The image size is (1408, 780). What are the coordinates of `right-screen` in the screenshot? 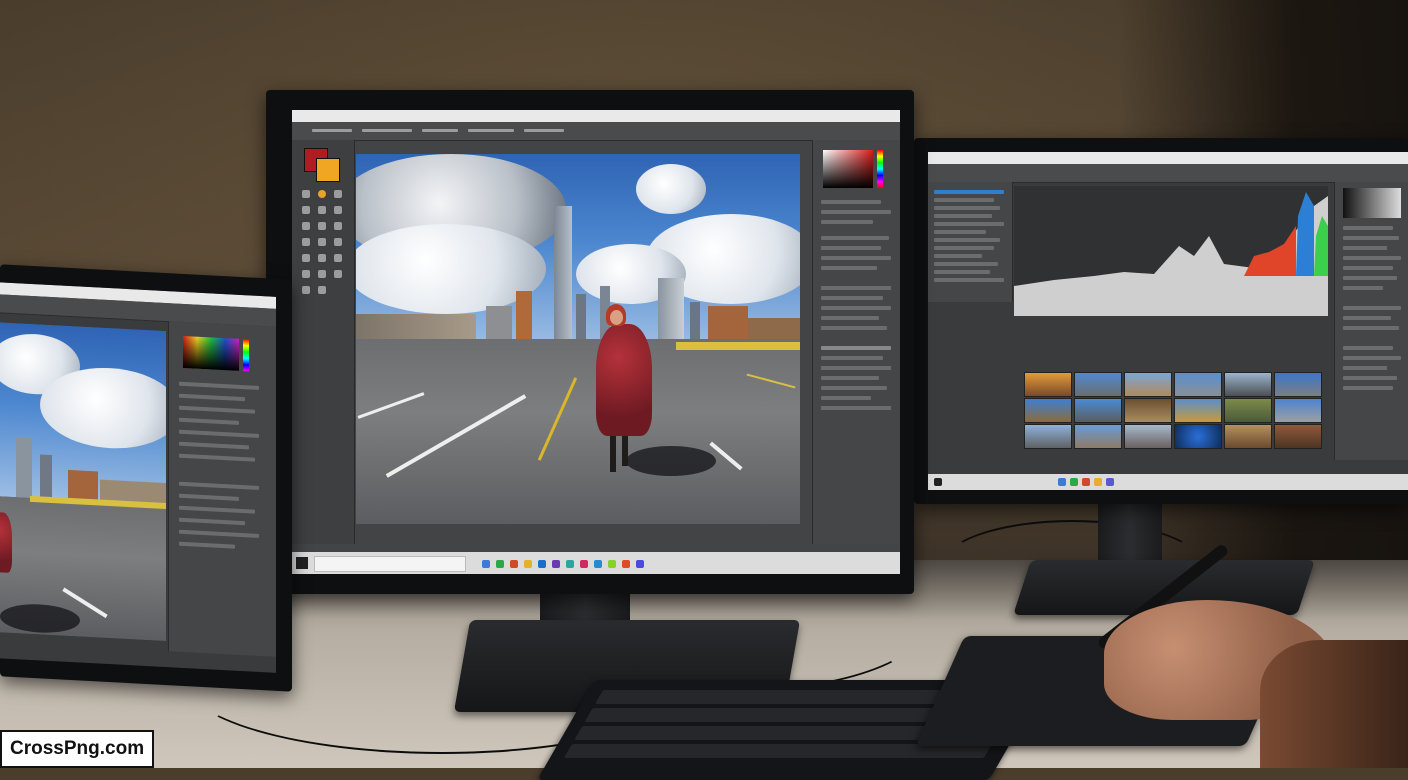 It's located at (1168, 321).